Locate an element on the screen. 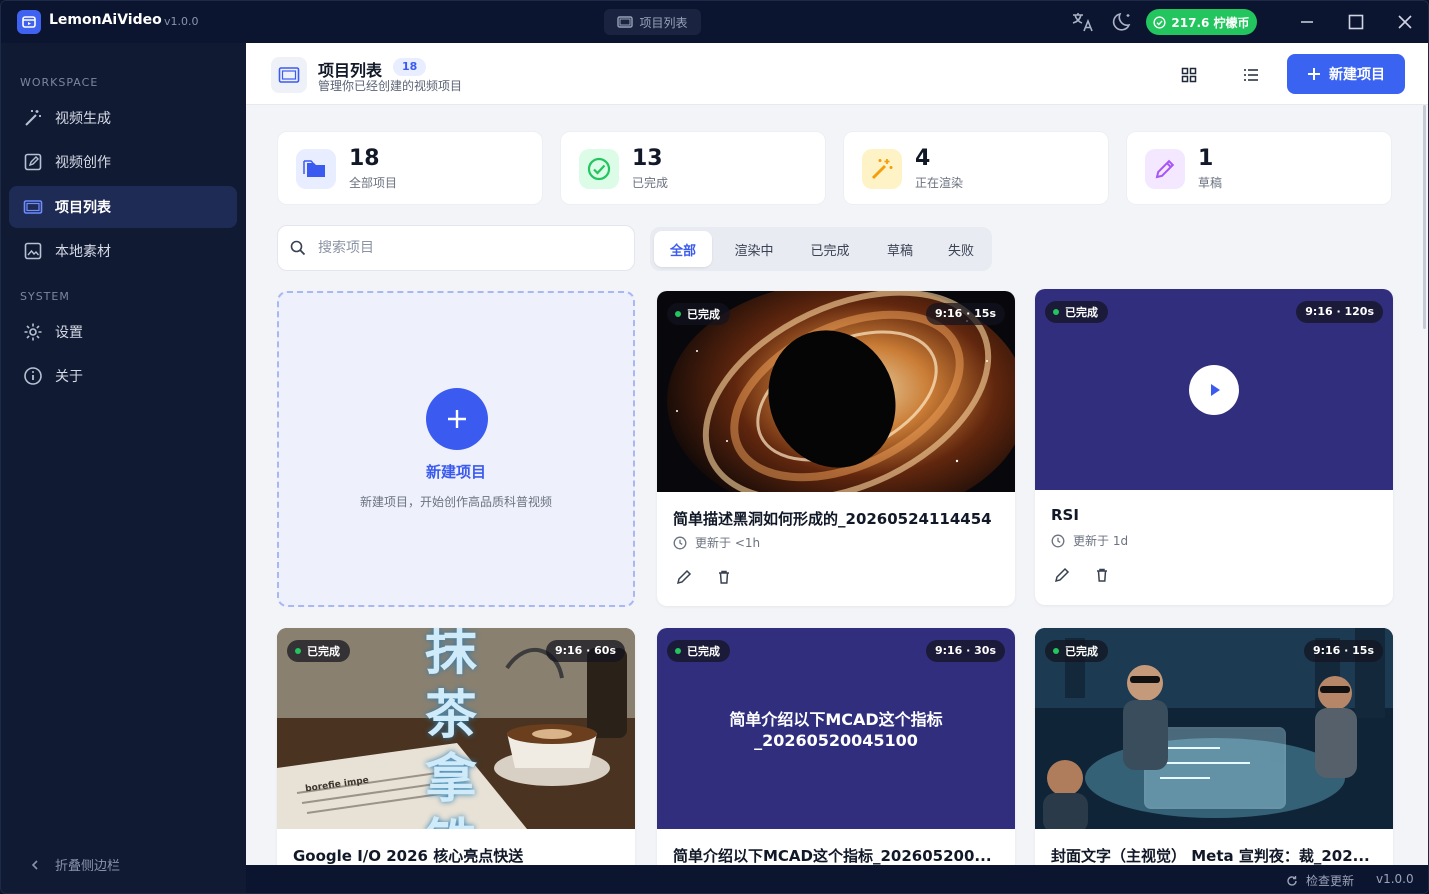  search-input is located at coordinates (468, 248).